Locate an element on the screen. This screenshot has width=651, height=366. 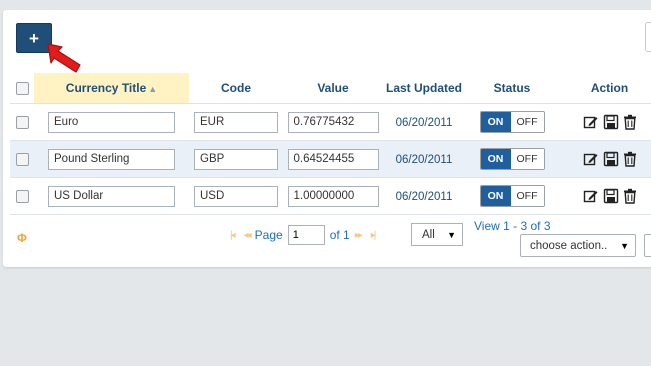
search-input is located at coordinates (648, 37).